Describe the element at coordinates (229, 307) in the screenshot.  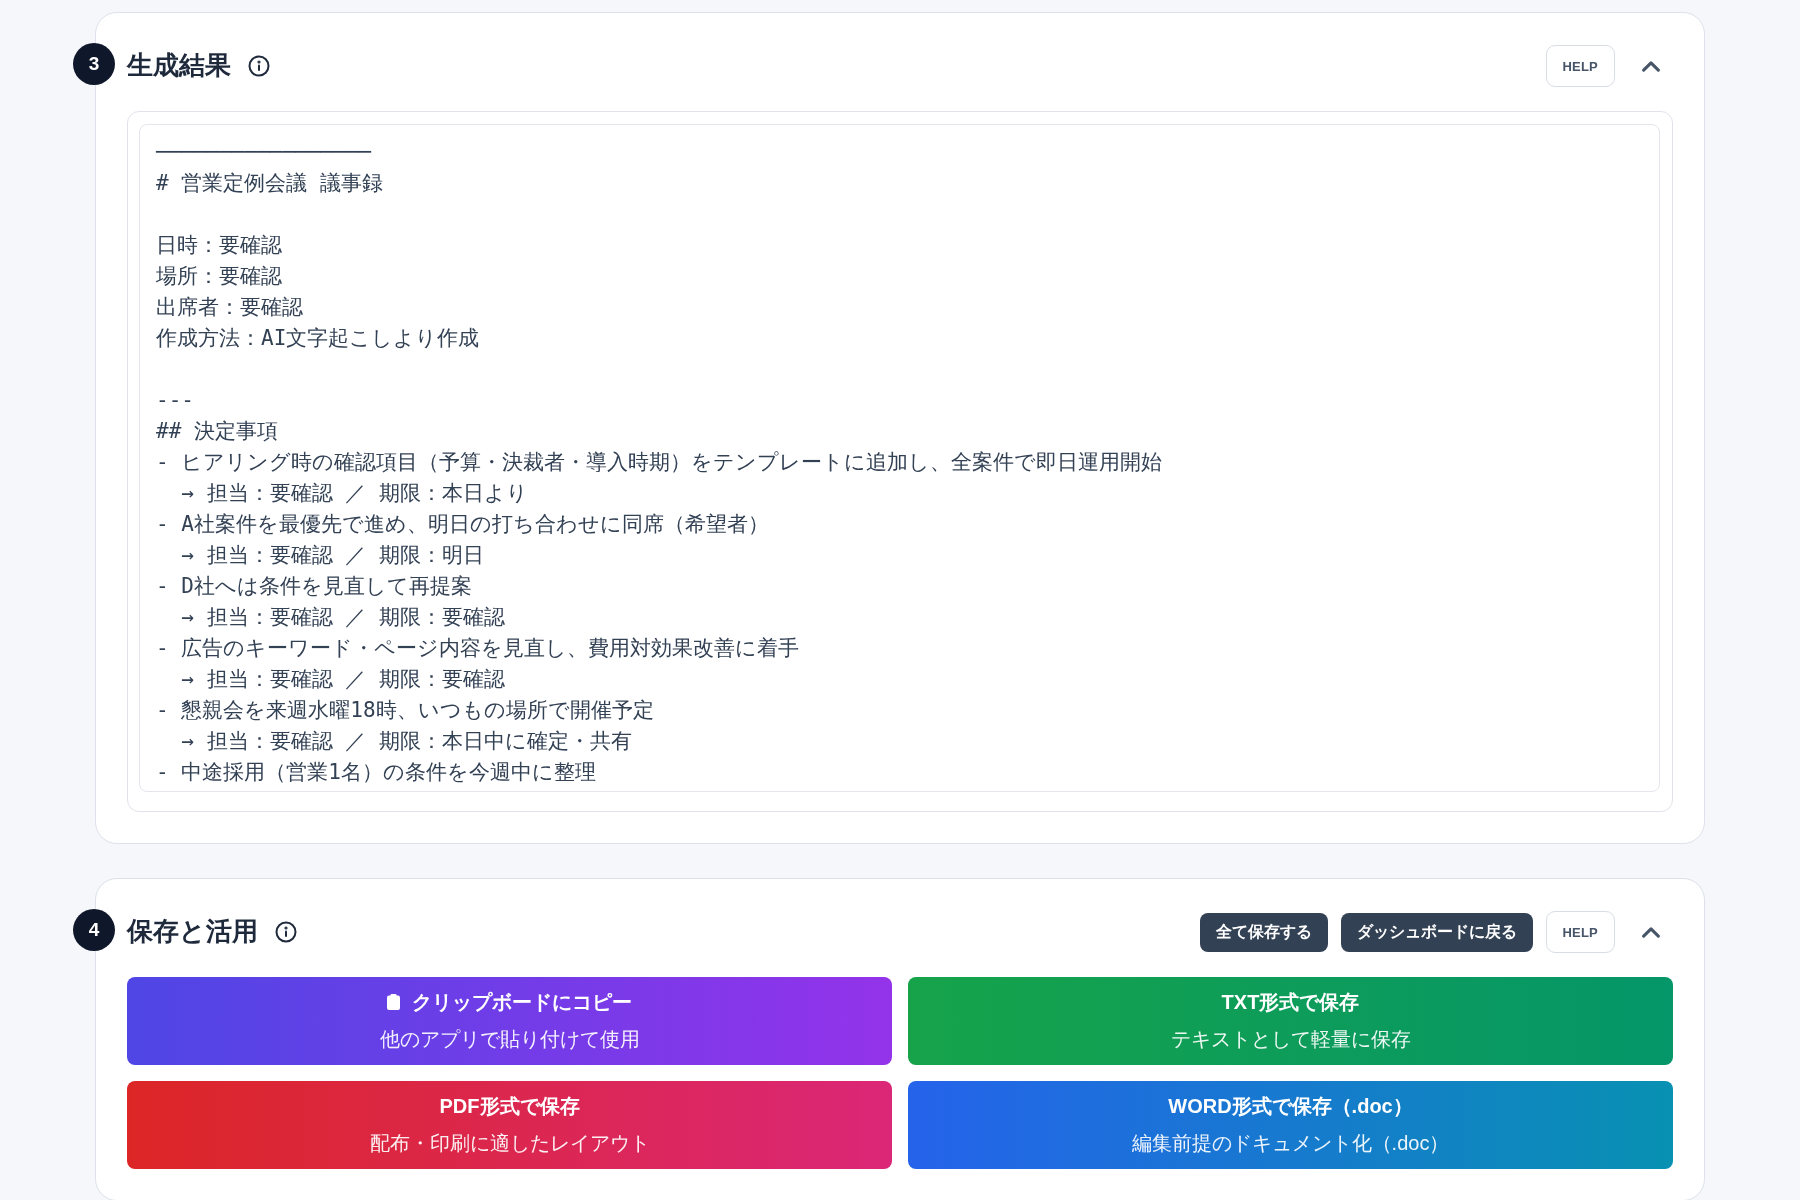
I see `text-line: 出席者：要確認` at that location.